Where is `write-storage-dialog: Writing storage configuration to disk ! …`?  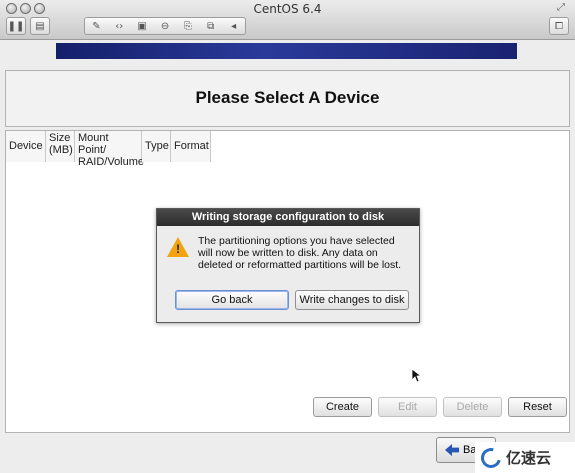
write-storage-dialog: Writing storage configuration to disk ! … is located at coordinates (288, 265).